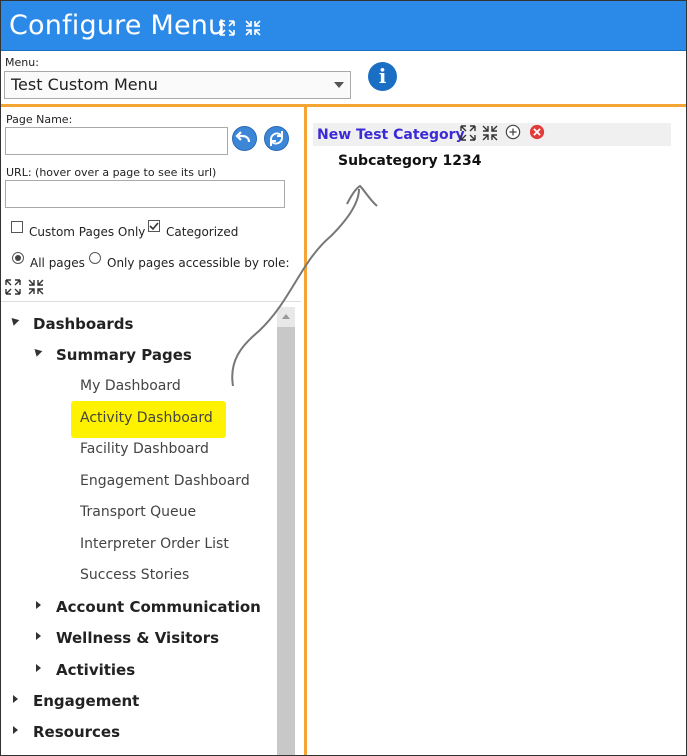 The height and width of the screenshot is (756, 687). Describe the element at coordinates (13, 287) in the screenshot. I see `expand-all-icon` at that location.